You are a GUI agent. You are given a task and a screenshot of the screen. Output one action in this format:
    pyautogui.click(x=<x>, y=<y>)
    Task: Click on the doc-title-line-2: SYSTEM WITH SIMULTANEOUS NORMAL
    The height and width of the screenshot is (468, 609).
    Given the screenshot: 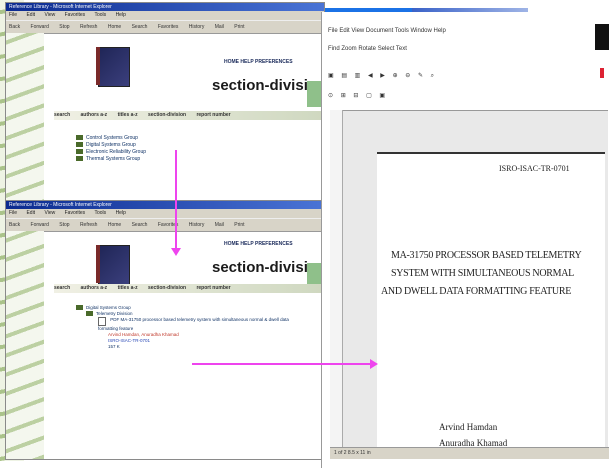 What is the action you would take?
    pyautogui.click(x=482, y=273)
    